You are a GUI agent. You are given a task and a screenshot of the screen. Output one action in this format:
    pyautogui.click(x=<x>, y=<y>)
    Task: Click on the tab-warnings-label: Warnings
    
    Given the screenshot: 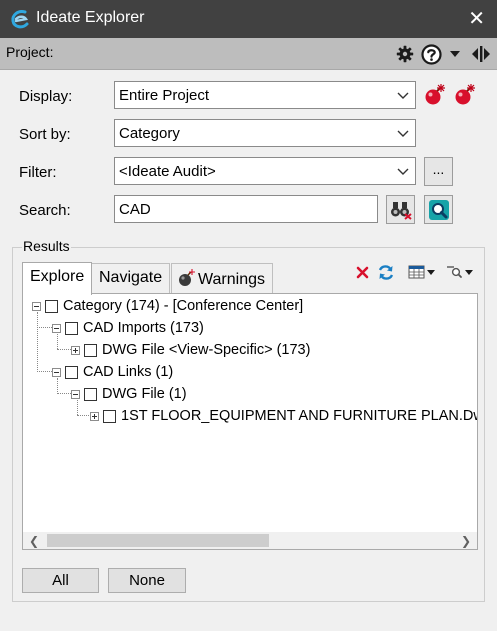 What is the action you would take?
    pyautogui.click(x=231, y=279)
    